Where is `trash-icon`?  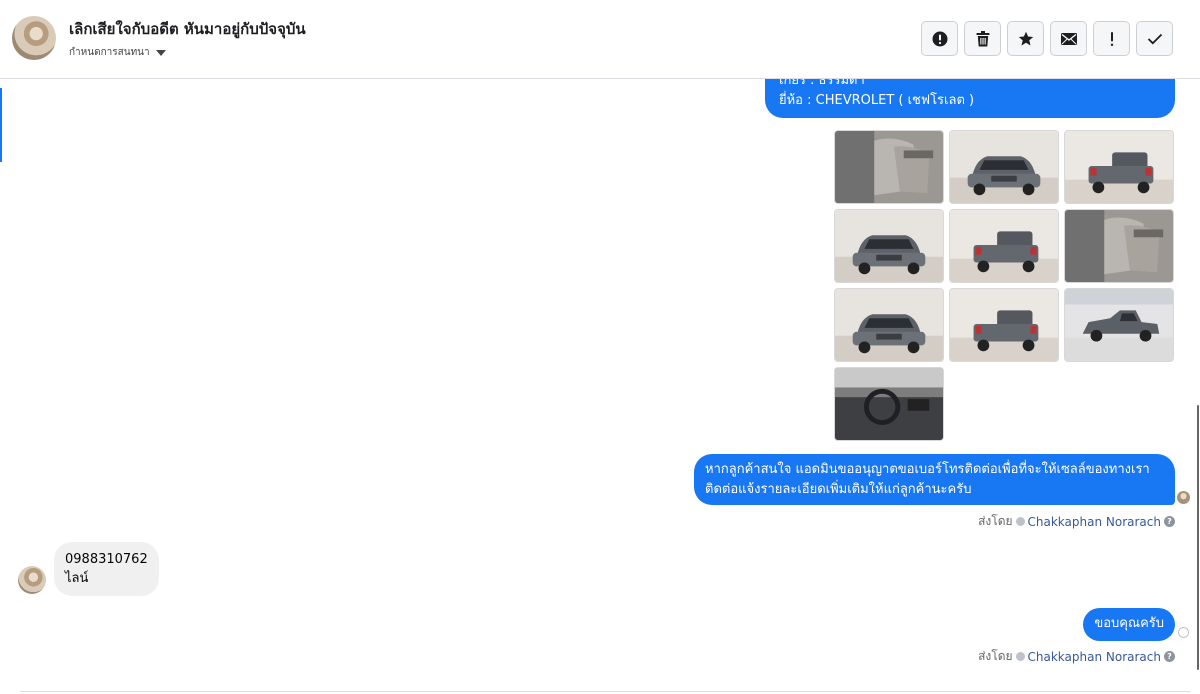
trash-icon is located at coordinates (982, 38).